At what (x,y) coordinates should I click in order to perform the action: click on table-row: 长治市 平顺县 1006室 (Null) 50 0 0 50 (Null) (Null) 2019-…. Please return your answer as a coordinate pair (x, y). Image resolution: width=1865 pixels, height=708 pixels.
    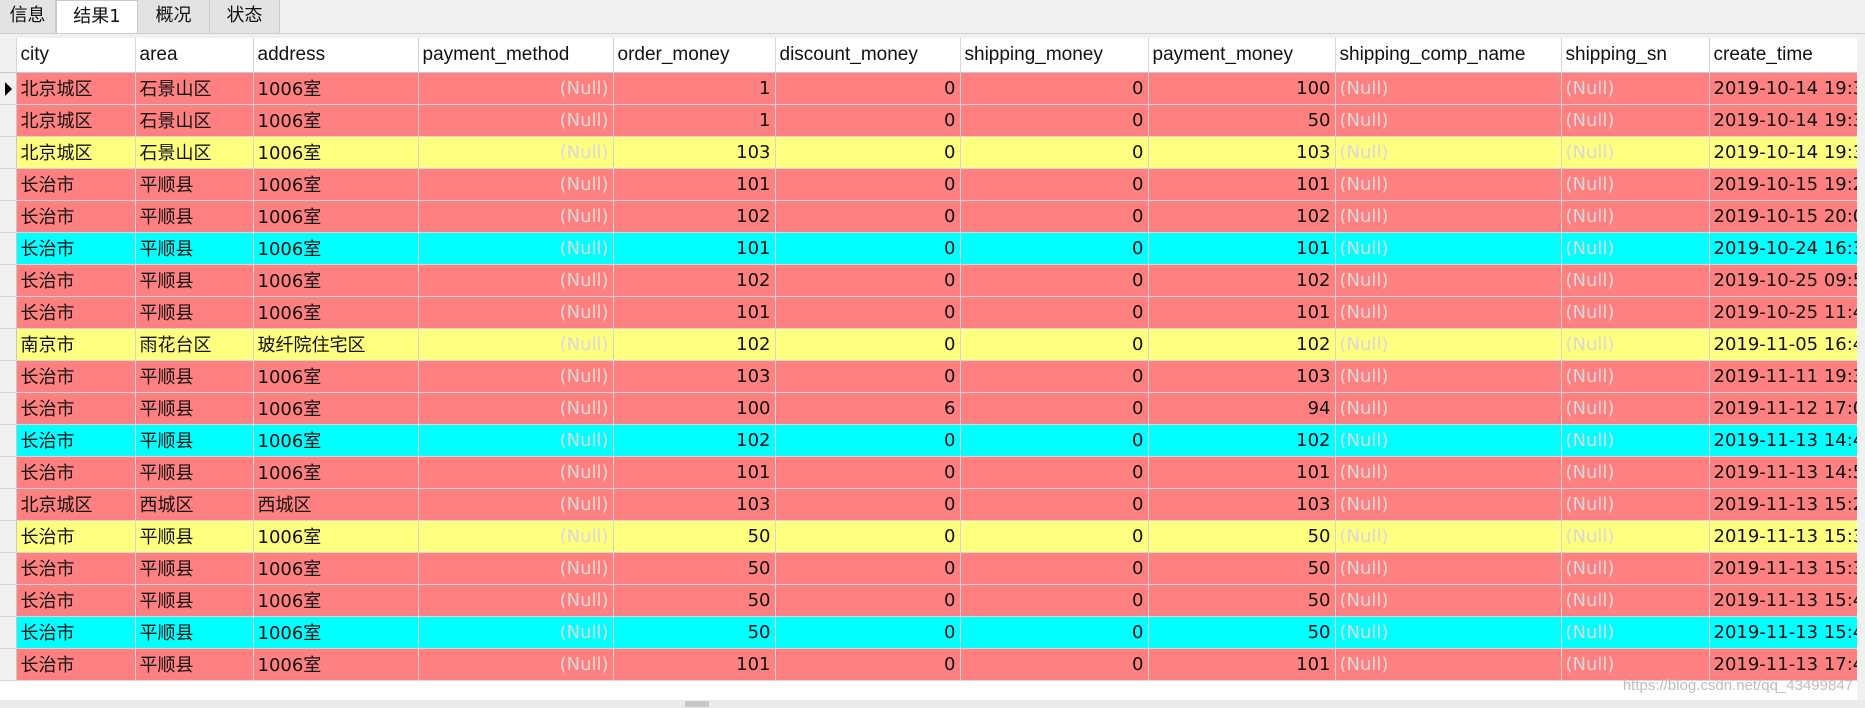
    Looking at the image, I should click on (932, 568).